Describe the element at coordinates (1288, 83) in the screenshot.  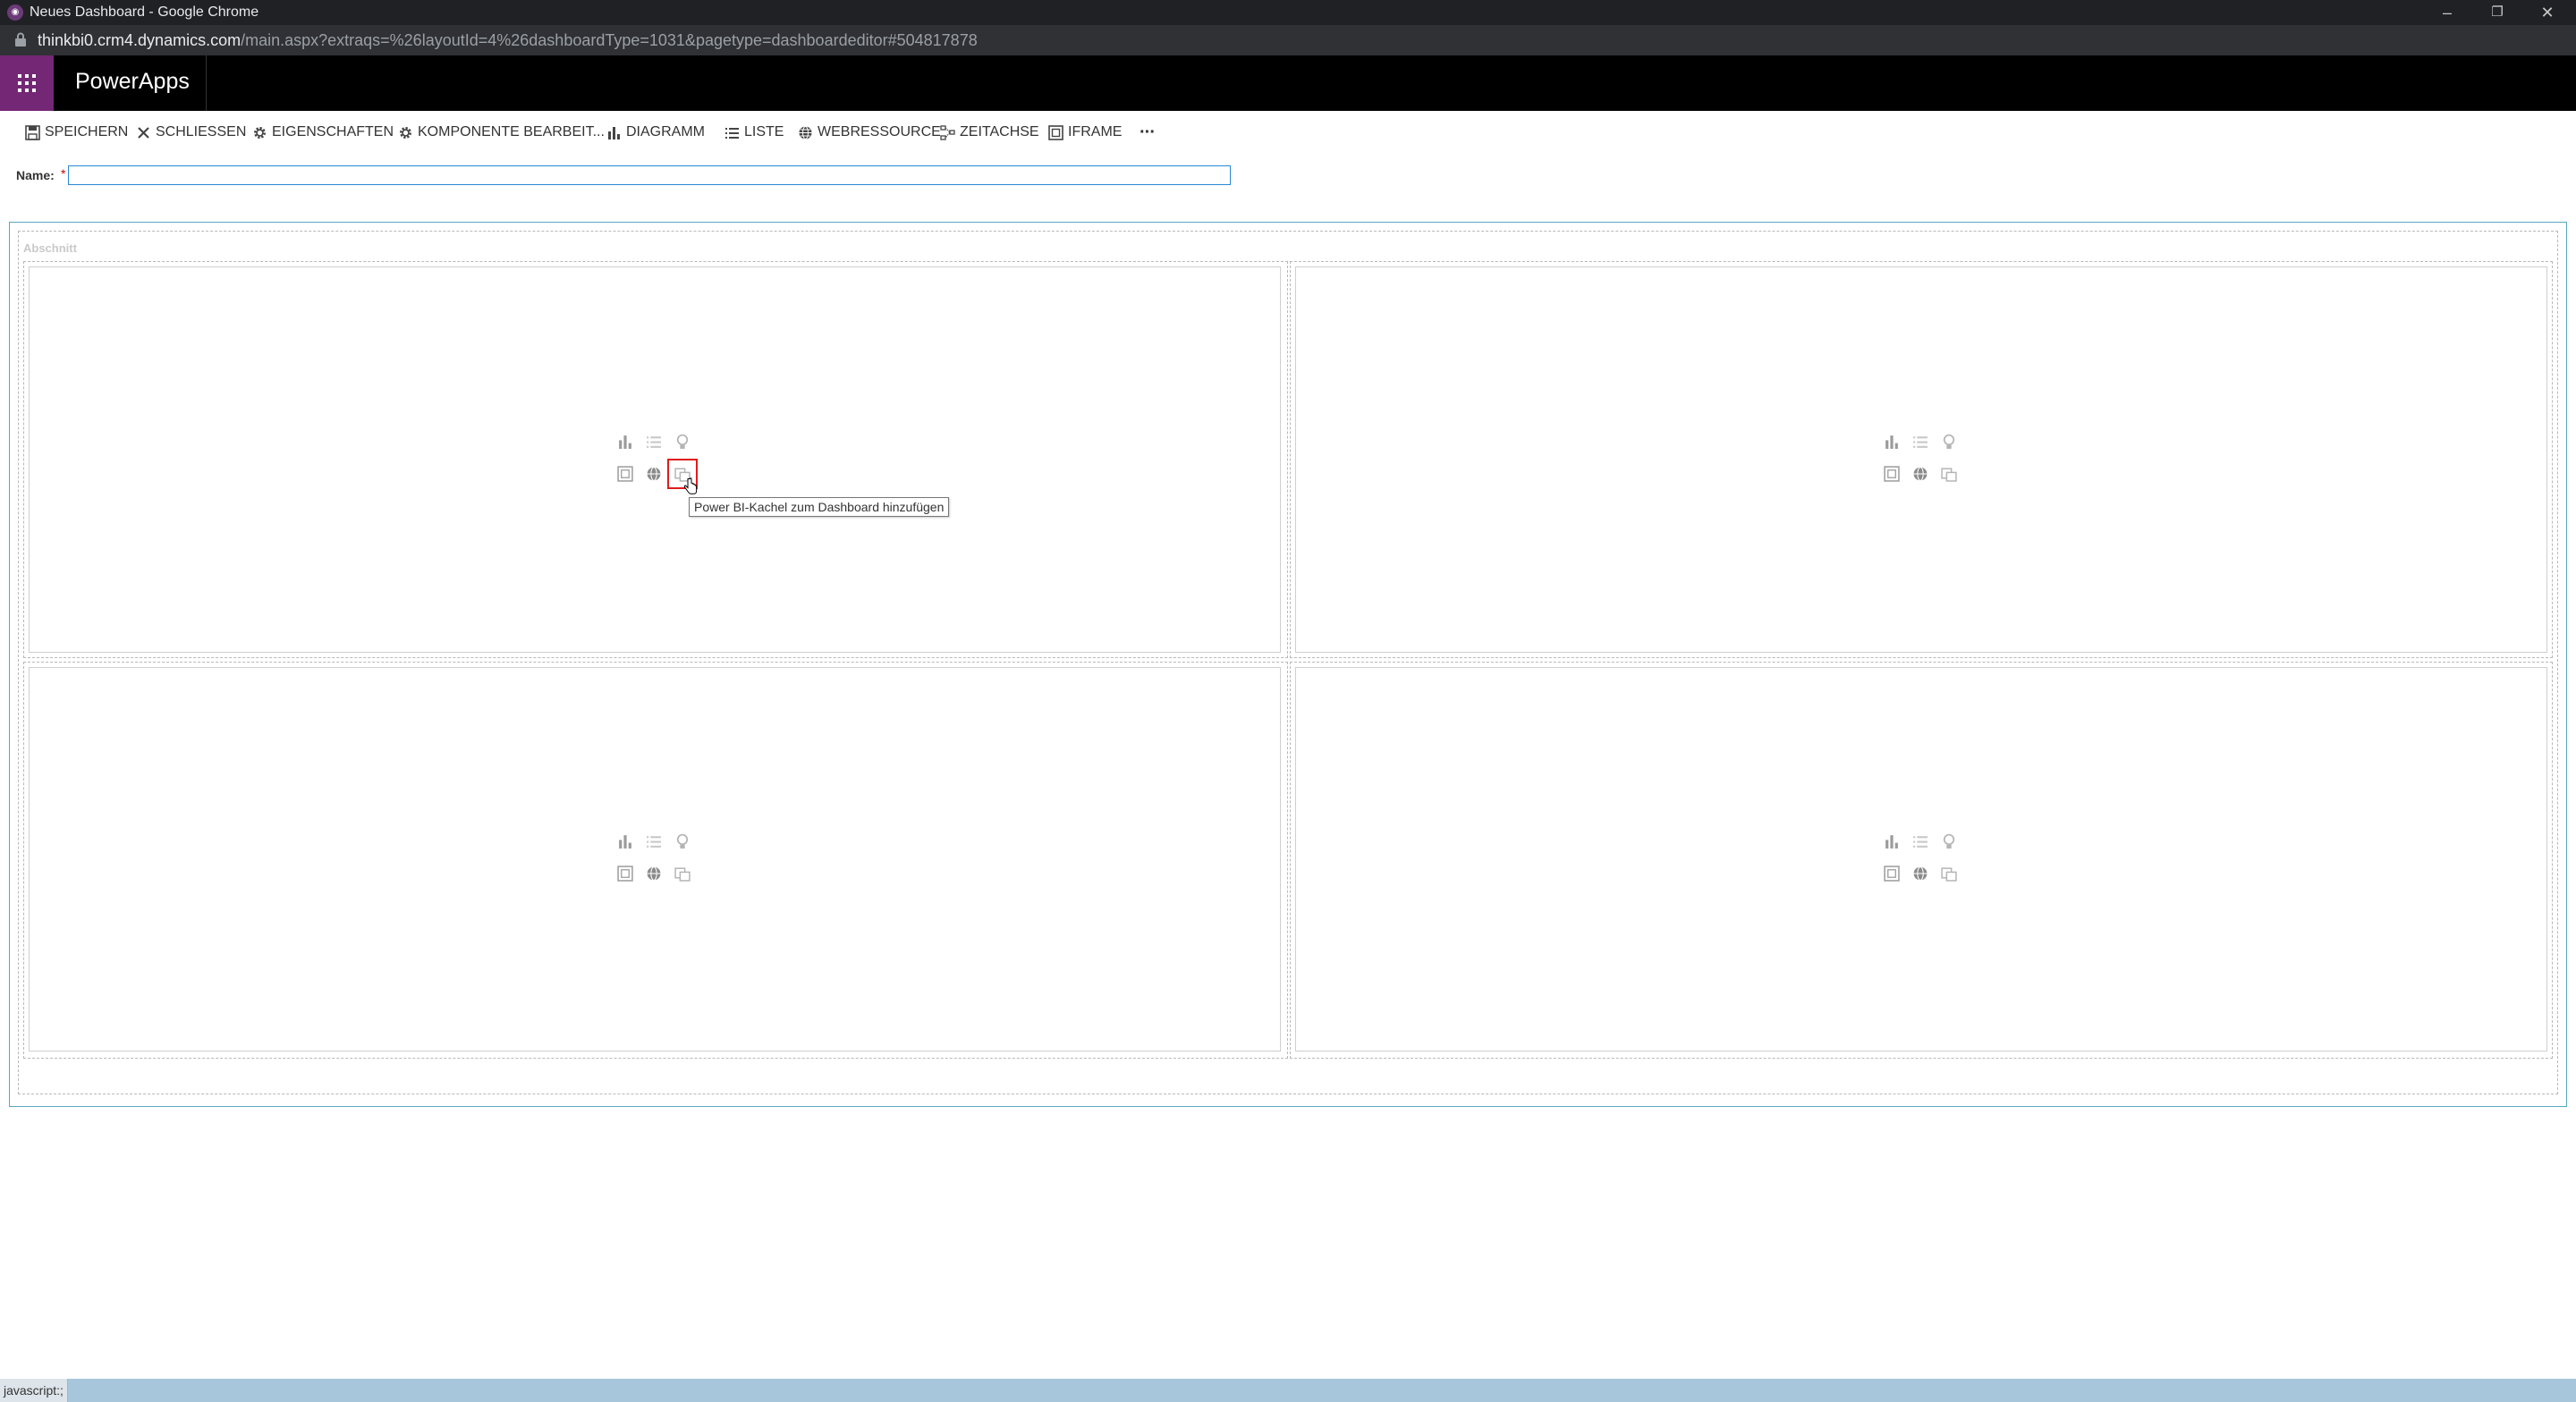
I see `app-nav-bar: PowerApps` at that location.